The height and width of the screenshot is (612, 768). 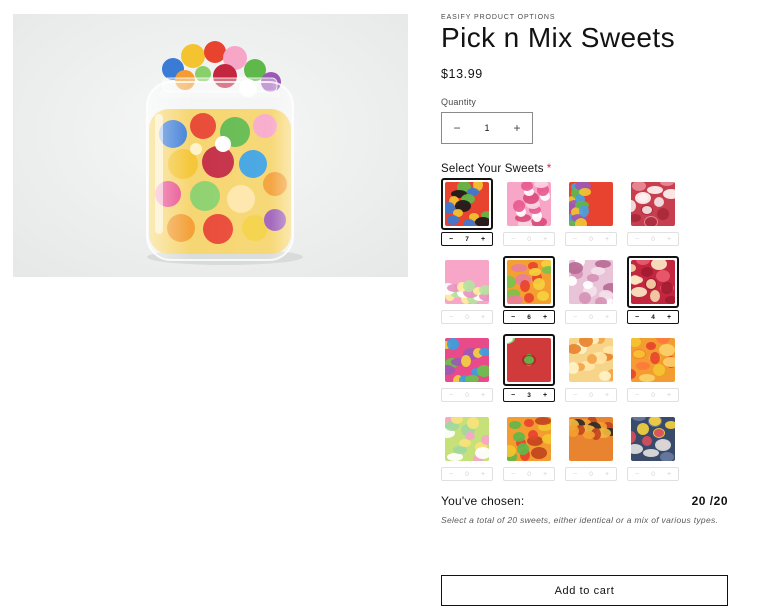 I want to click on sweet-count: 7, so click(x=467, y=239).